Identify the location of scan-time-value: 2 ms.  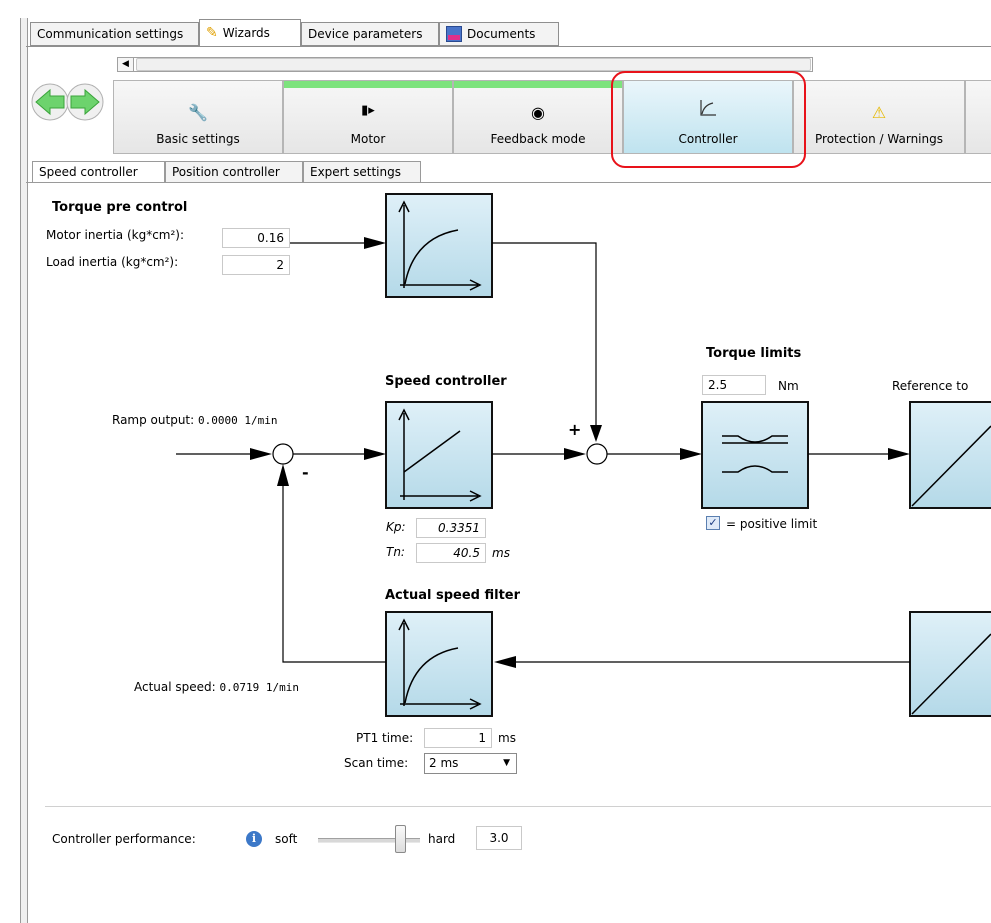
(444, 763).